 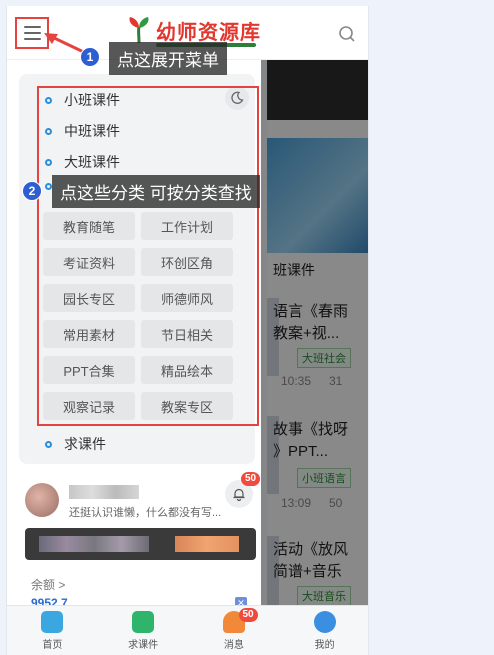 I want to click on request-courseware-item: 求课件, so click(x=75, y=444).